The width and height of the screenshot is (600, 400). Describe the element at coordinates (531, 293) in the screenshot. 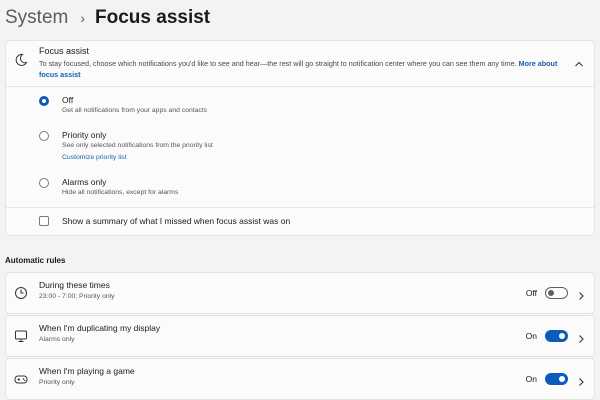

I see `toggle-state-label: Off` at that location.